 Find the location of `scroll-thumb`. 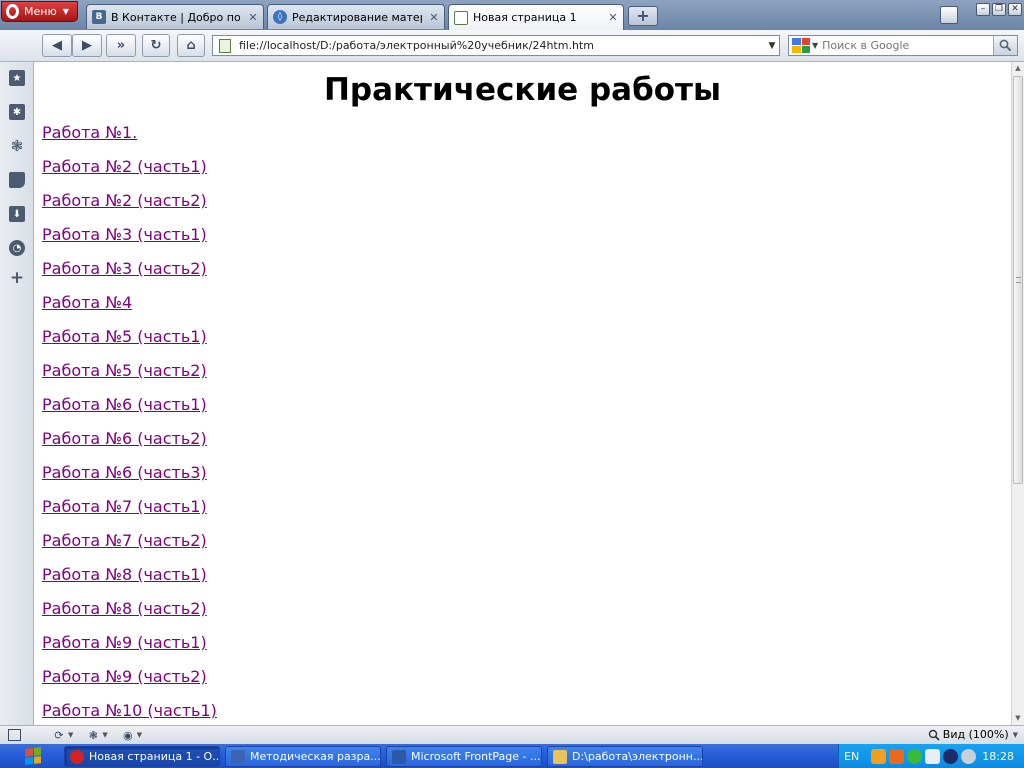

scroll-thumb is located at coordinates (1018, 280).